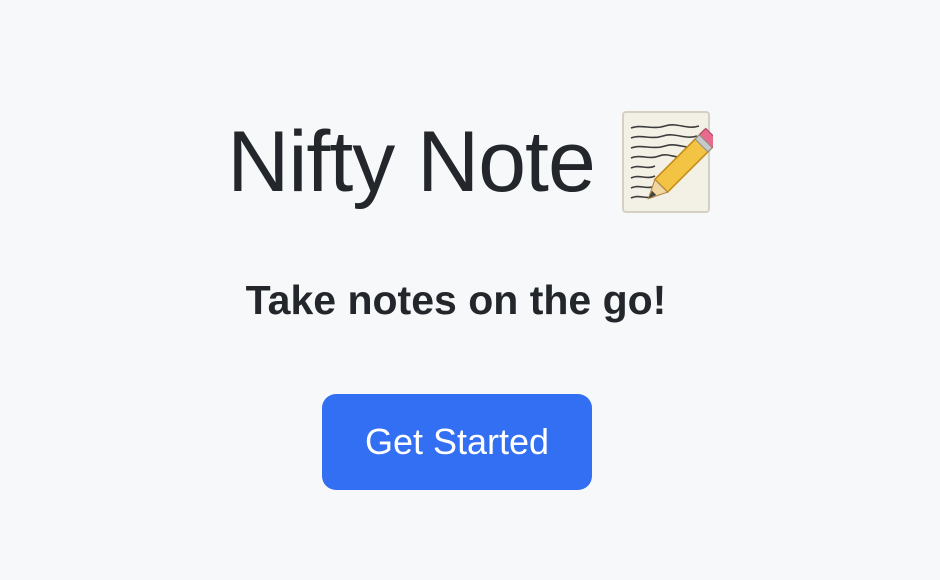  What do you see at coordinates (457, 442) in the screenshot?
I see `get-started-button: Get Started` at bounding box center [457, 442].